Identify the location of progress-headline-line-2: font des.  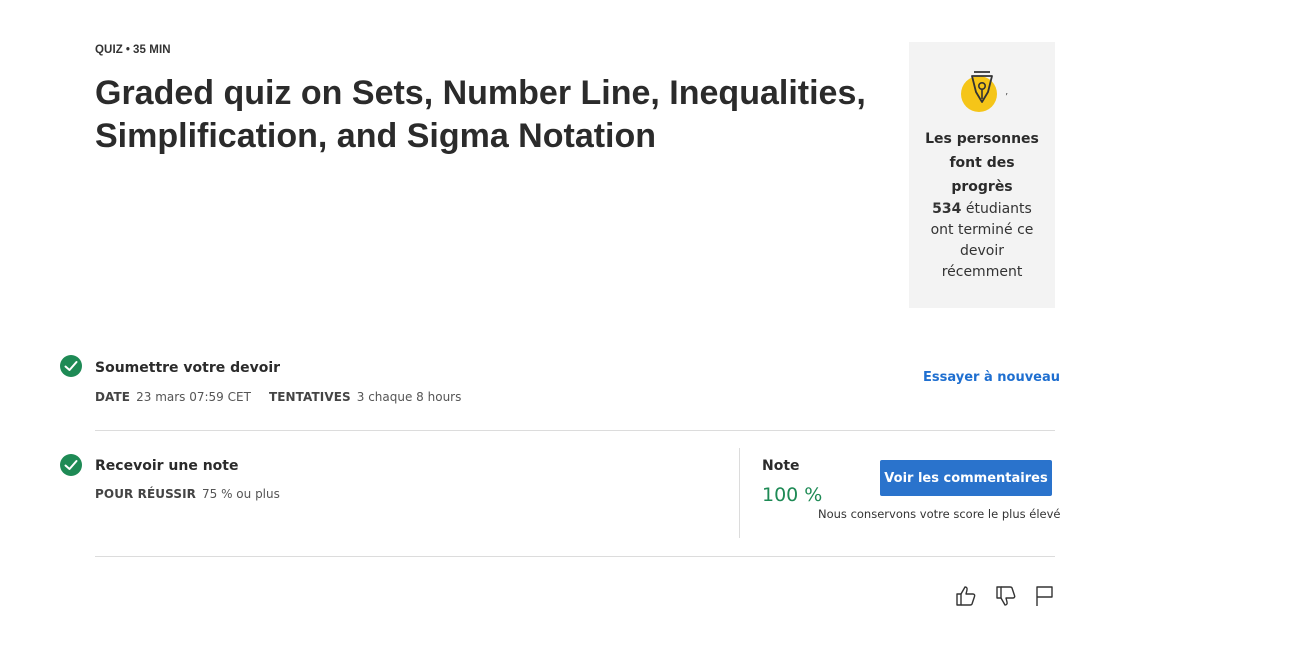
(982, 163).